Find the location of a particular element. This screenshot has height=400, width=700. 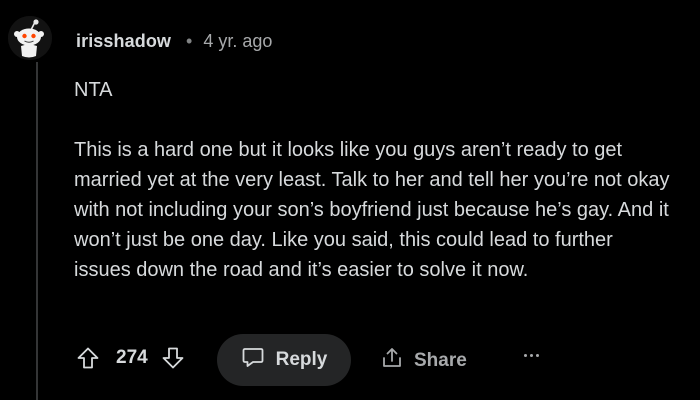

comment-header: irisshadow • 4 yr. ago is located at coordinates (174, 41).